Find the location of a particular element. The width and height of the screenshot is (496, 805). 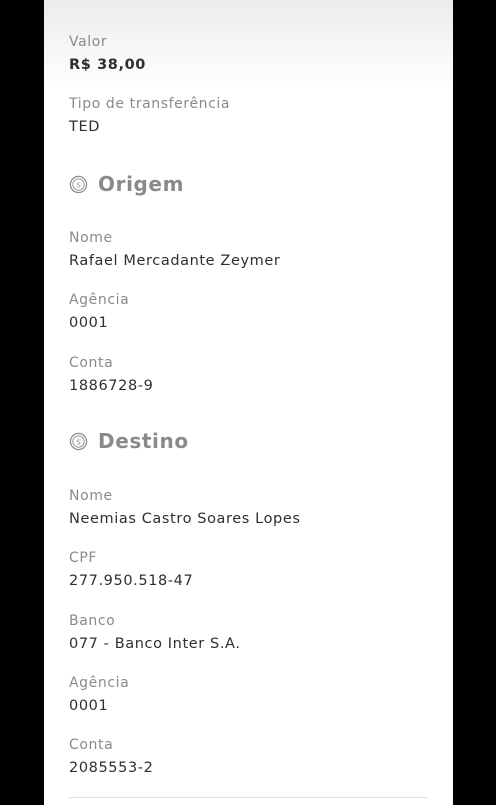

origem-conta-value: 1886728-9 is located at coordinates (111, 386).